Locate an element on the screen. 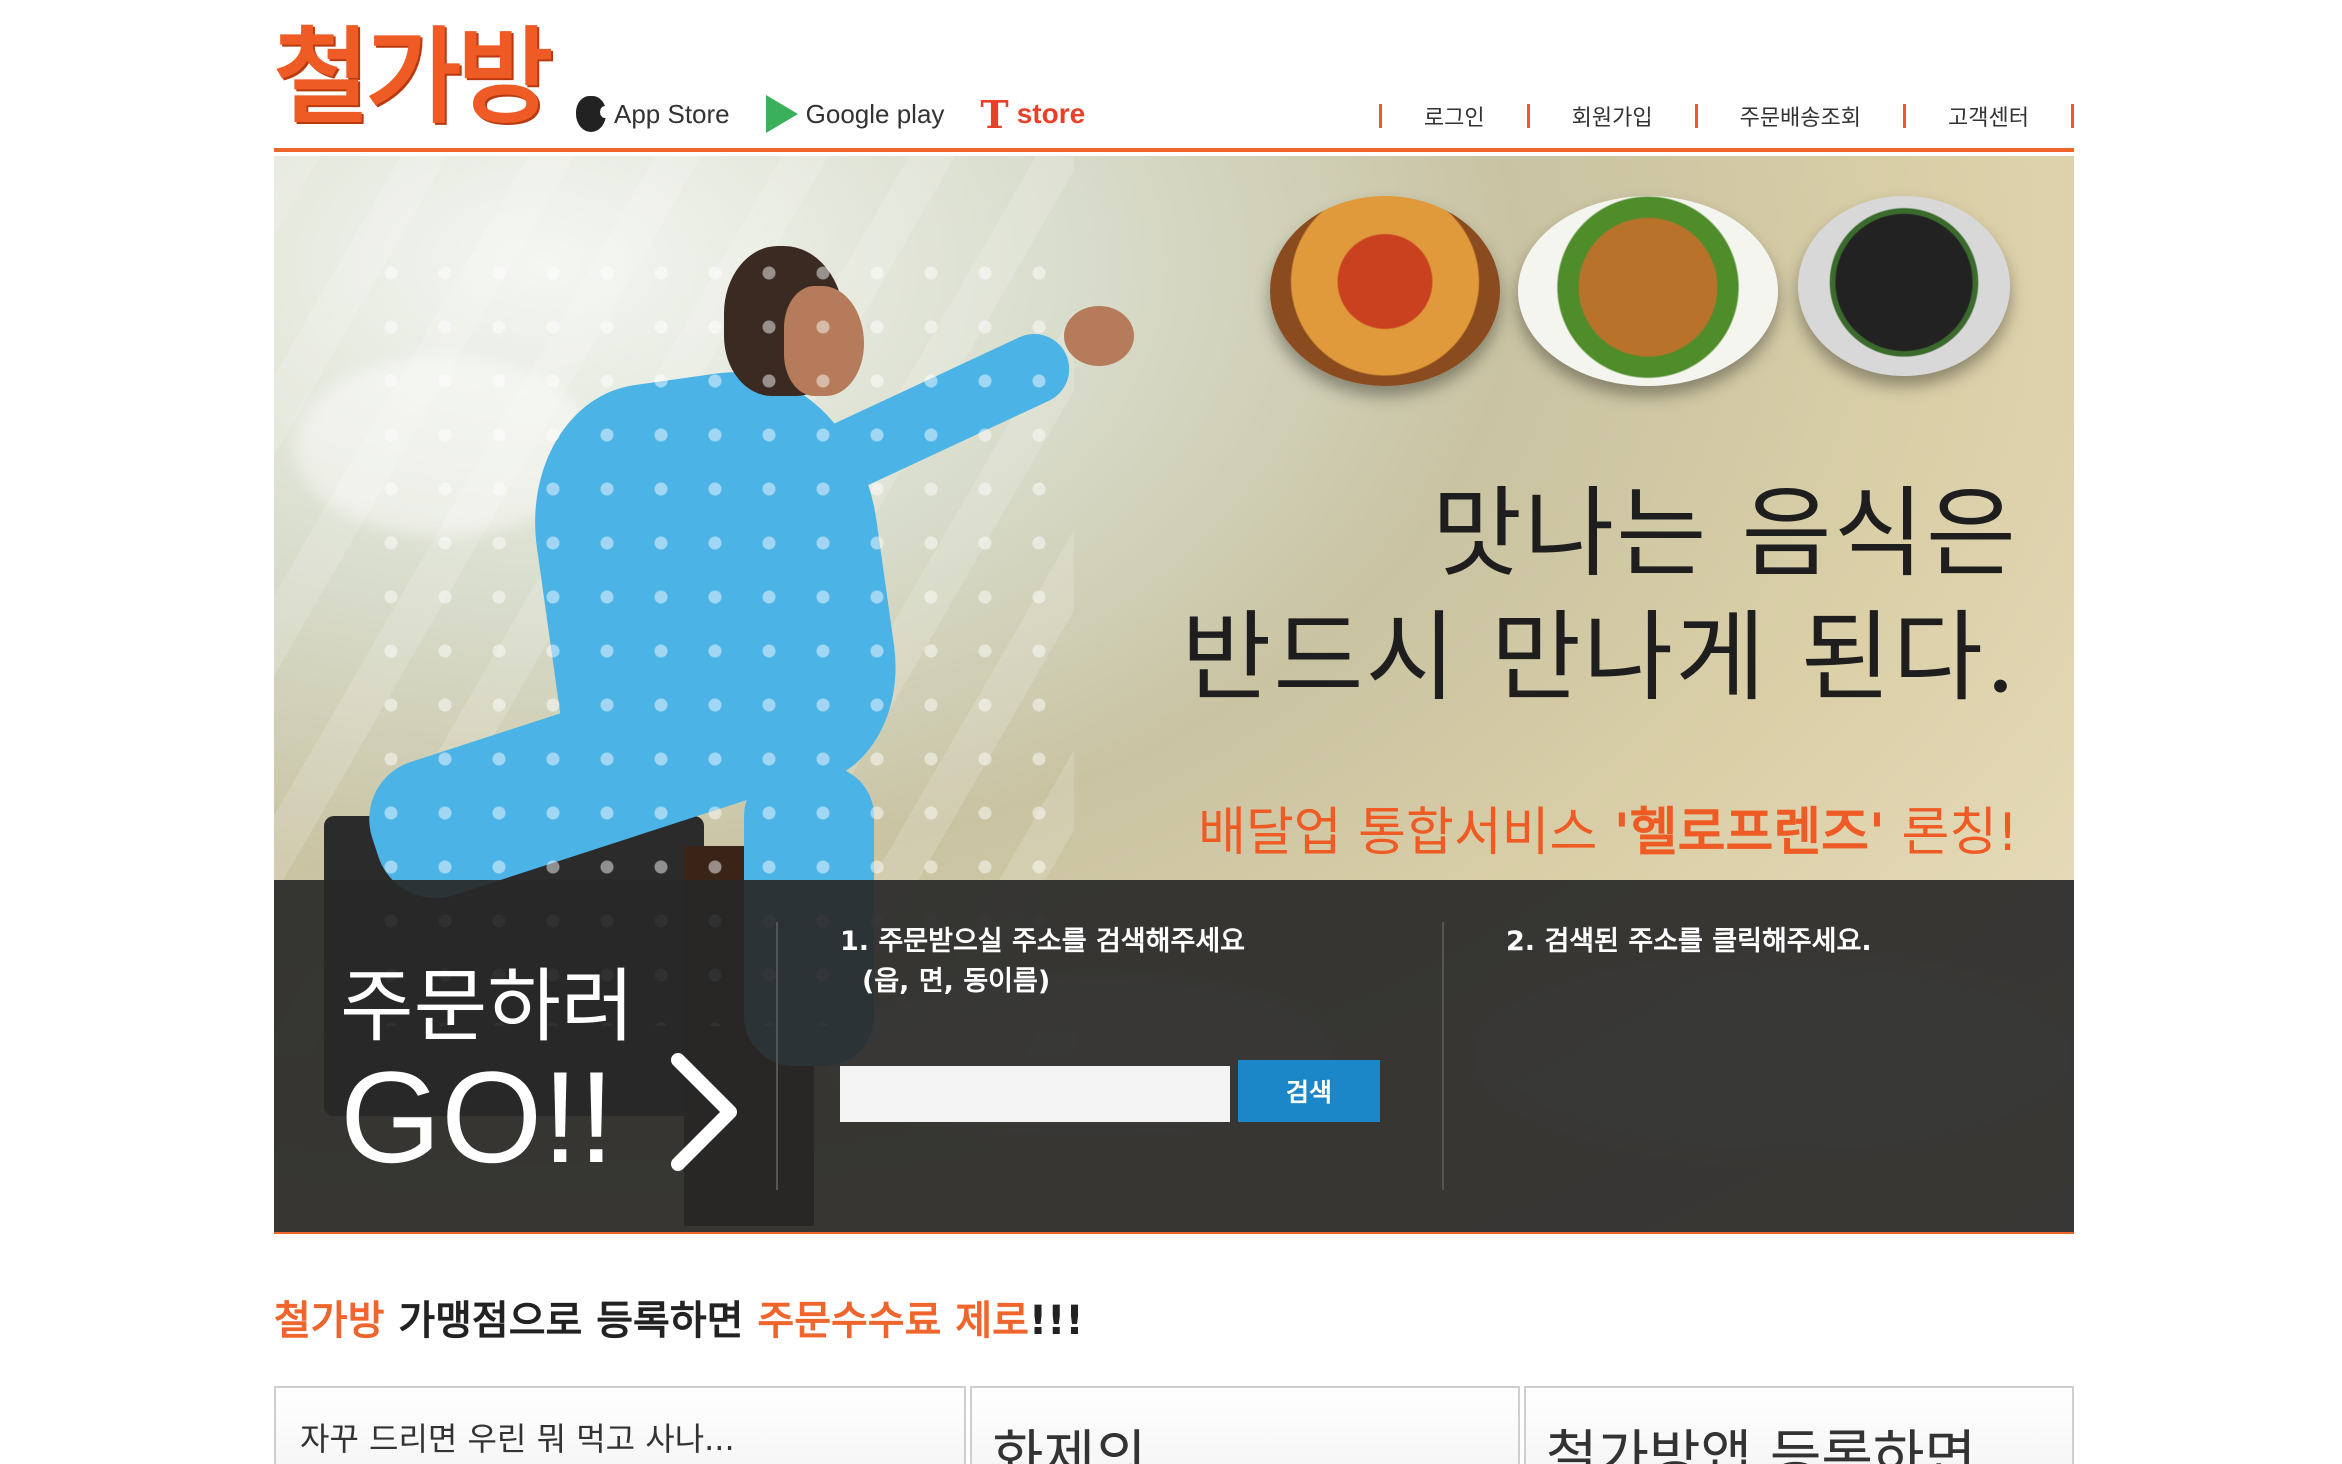  nav-order-tracking: 주문배송조회 is located at coordinates (1800, 116).